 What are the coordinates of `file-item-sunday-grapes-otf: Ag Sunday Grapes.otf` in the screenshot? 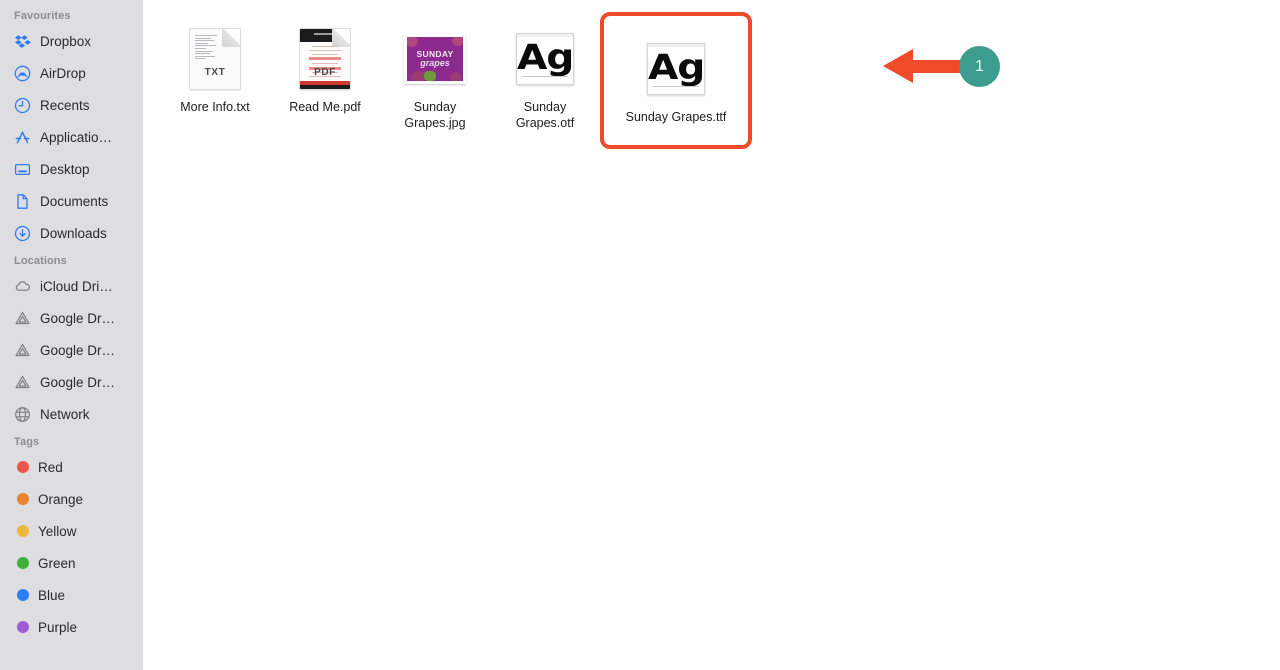 It's located at (545, 78).